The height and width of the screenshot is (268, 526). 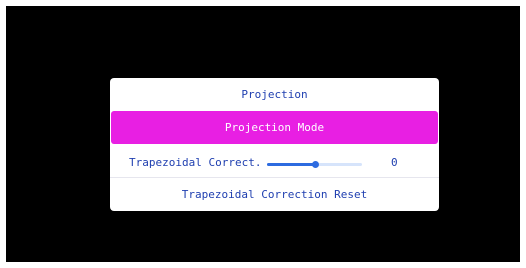 I want to click on trapezoidal-correction-slider, so click(x=314, y=164).